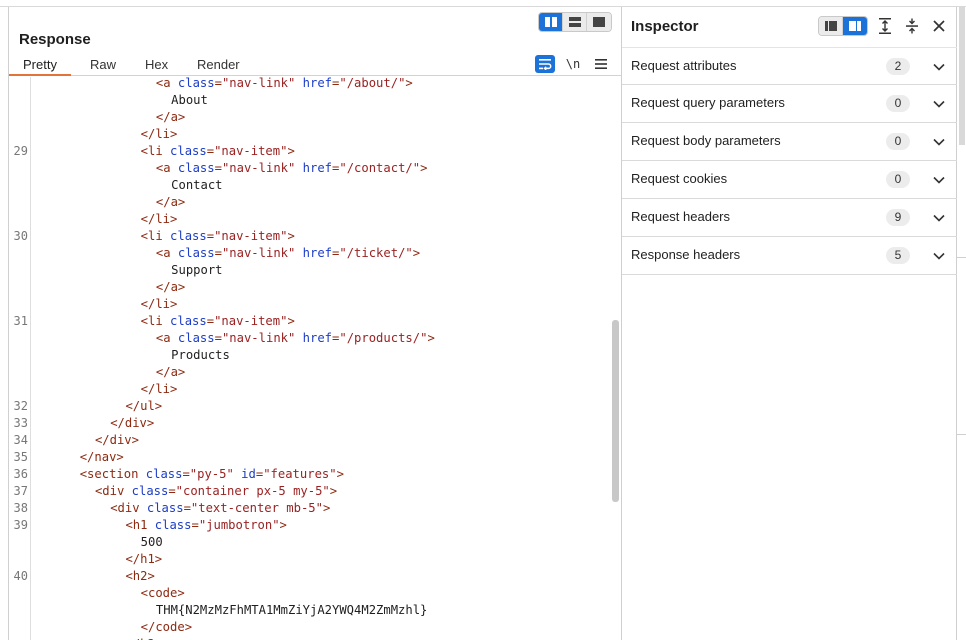  What do you see at coordinates (708, 102) in the screenshot?
I see `section-label: Request query parameters` at bounding box center [708, 102].